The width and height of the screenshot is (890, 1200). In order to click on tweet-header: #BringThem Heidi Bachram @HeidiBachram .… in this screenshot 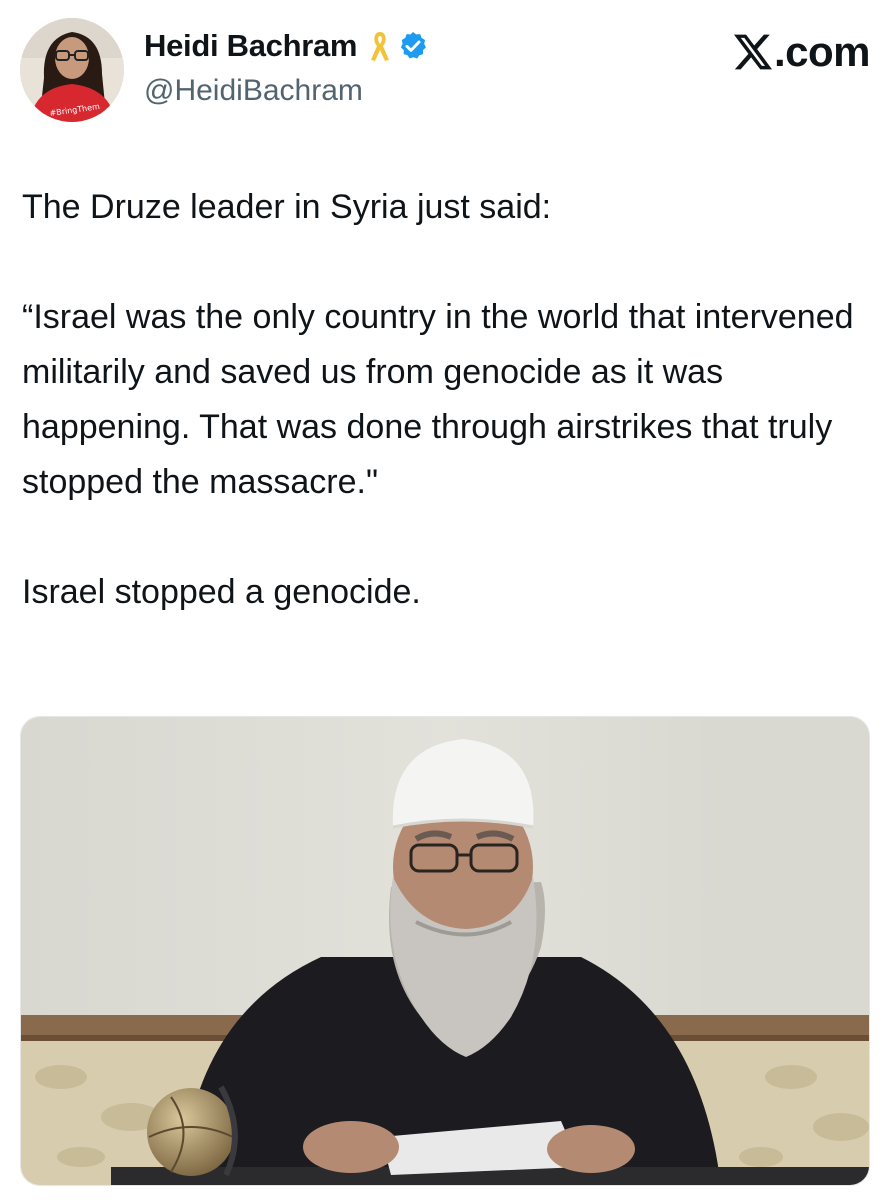, I will do `click(445, 70)`.